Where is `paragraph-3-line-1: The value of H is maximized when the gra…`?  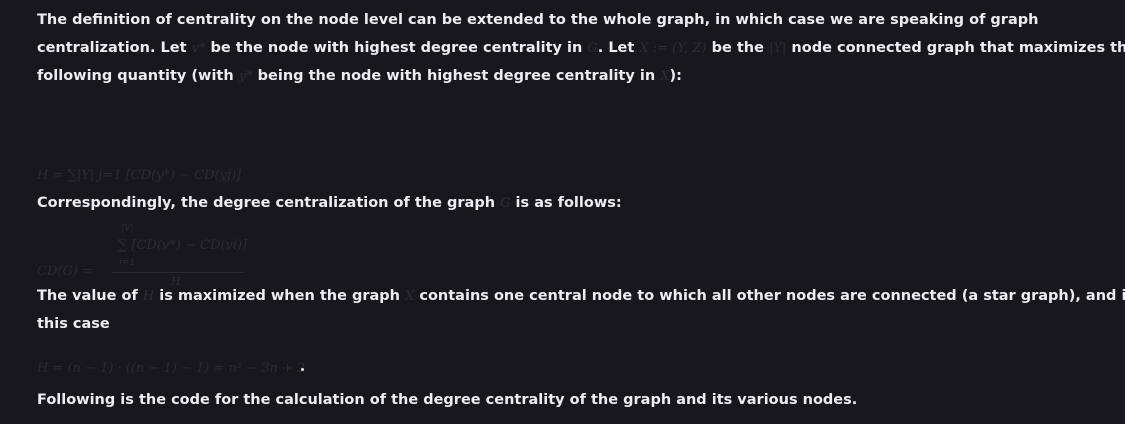
paragraph-3-line-1: The value of H is maximized when the gra… is located at coordinates (581, 296).